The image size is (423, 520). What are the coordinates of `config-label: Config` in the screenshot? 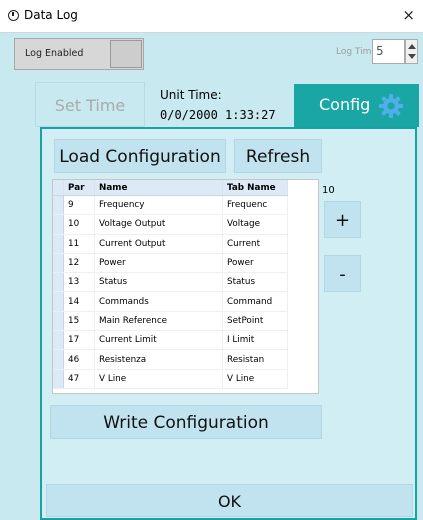 It's located at (345, 104).